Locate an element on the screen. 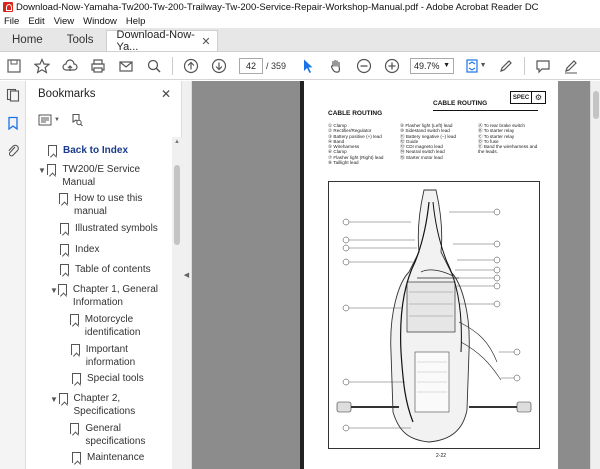  cloud-upload-icon is located at coordinates (70, 64).